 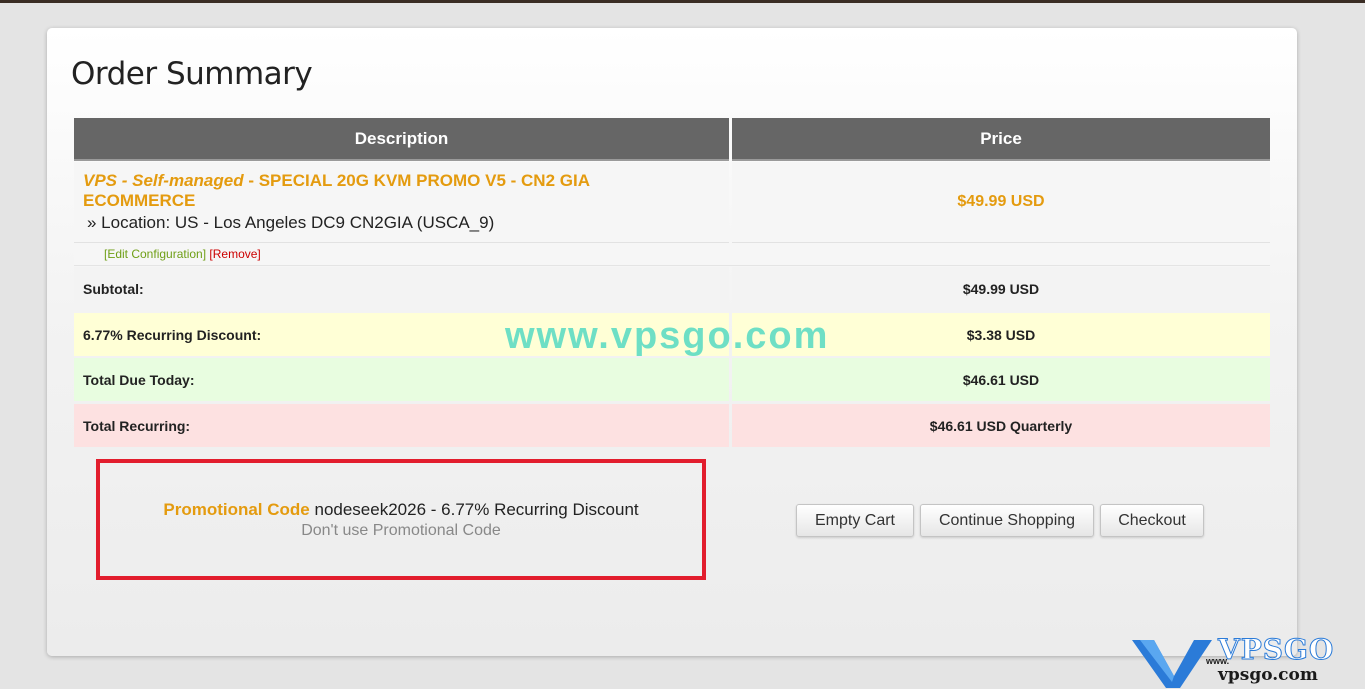 What do you see at coordinates (672, 254) in the screenshot?
I see `product-actions-row: [Edit Configuration] [Remove]` at bounding box center [672, 254].